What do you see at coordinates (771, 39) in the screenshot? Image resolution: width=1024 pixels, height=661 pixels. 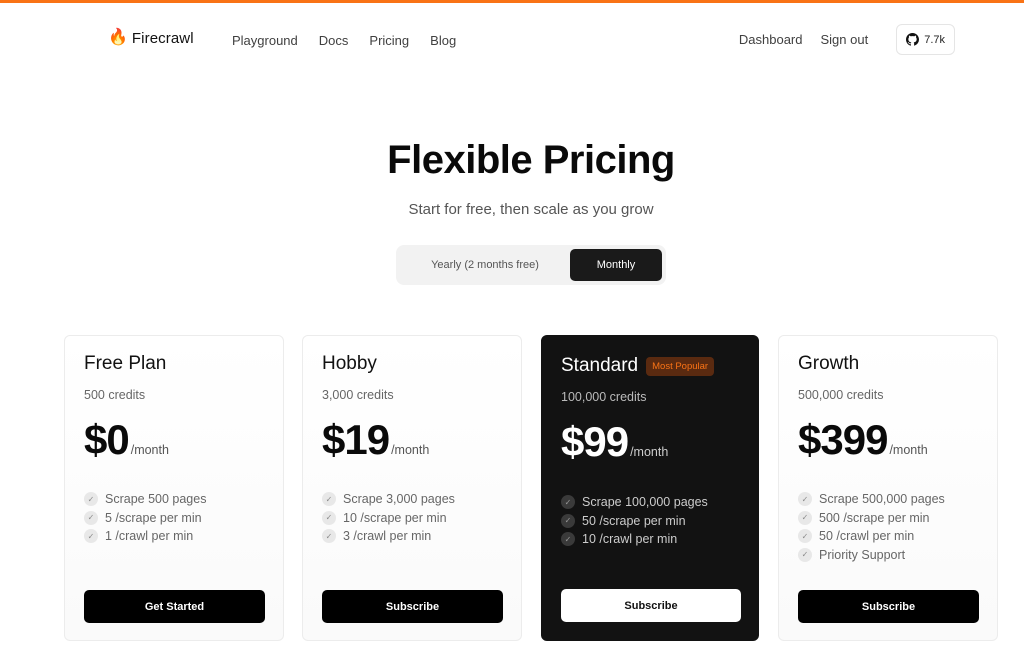 I see `dashboard-link: Dashboard` at bounding box center [771, 39].